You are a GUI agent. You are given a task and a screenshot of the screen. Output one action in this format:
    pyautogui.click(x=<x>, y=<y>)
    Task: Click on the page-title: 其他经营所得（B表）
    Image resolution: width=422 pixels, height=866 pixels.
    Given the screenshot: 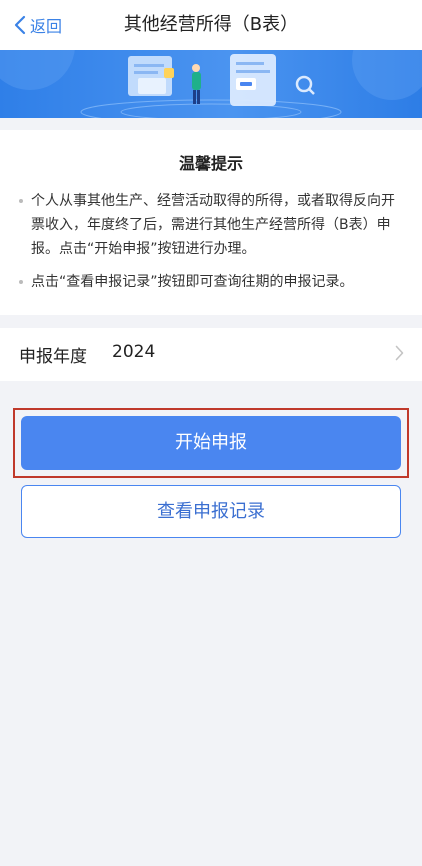 What is the action you would take?
    pyautogui.click(x=211, y=24)
    